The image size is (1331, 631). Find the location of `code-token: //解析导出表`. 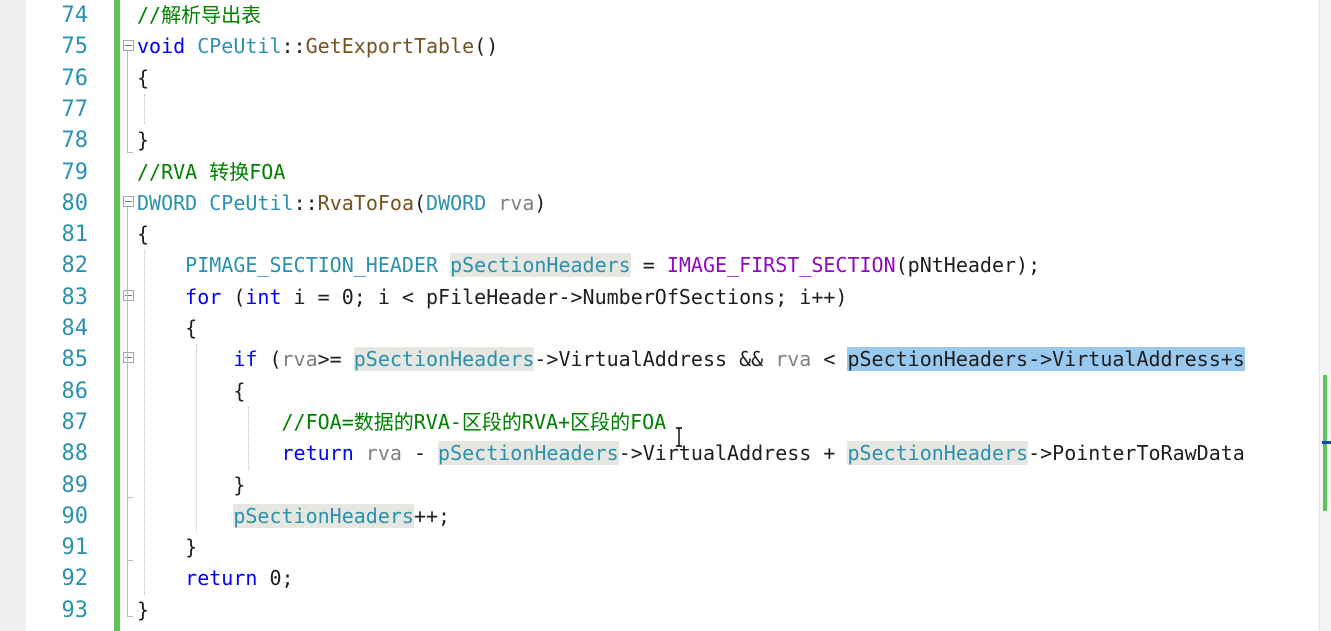

code-token: //解析导出表 is located at coordinates (199, 15).